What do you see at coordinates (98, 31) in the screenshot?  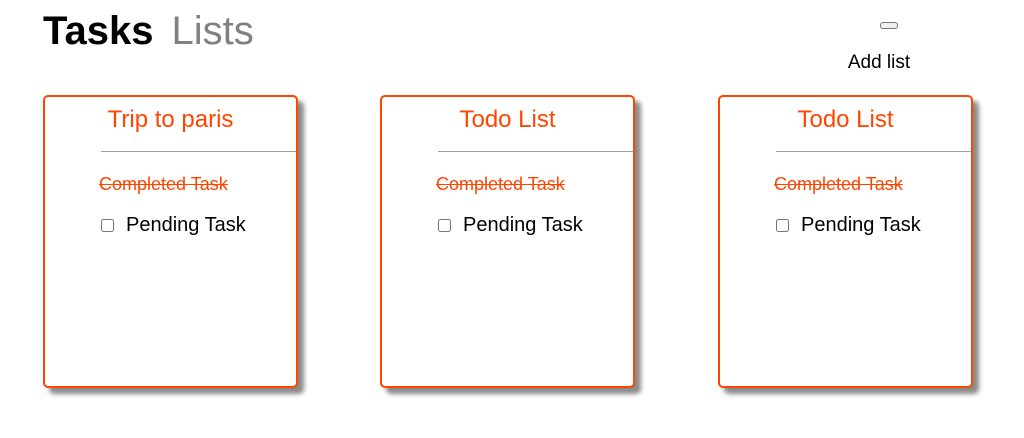 I see `tab-tasks: Tasks` at bounding box center [98, 31].